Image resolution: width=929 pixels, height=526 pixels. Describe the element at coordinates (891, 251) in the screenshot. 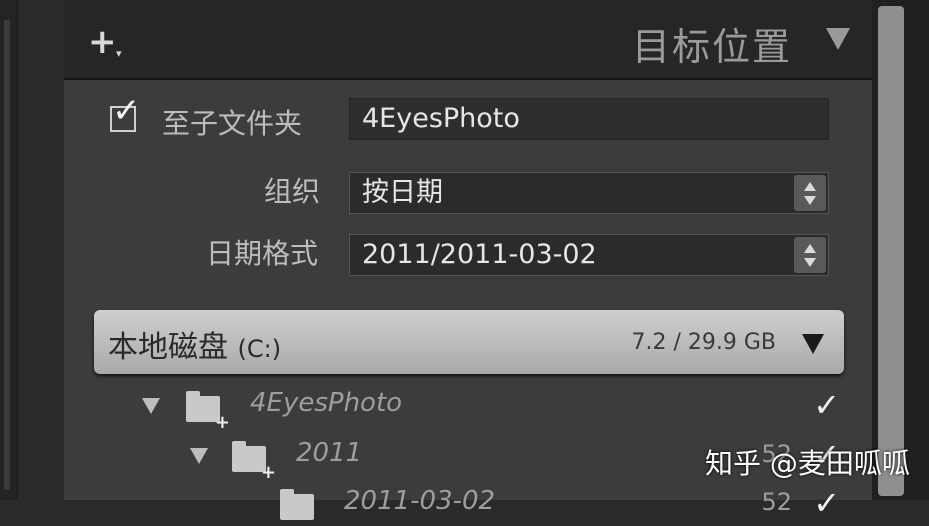

I see `scrollbar-thumb` at that location.